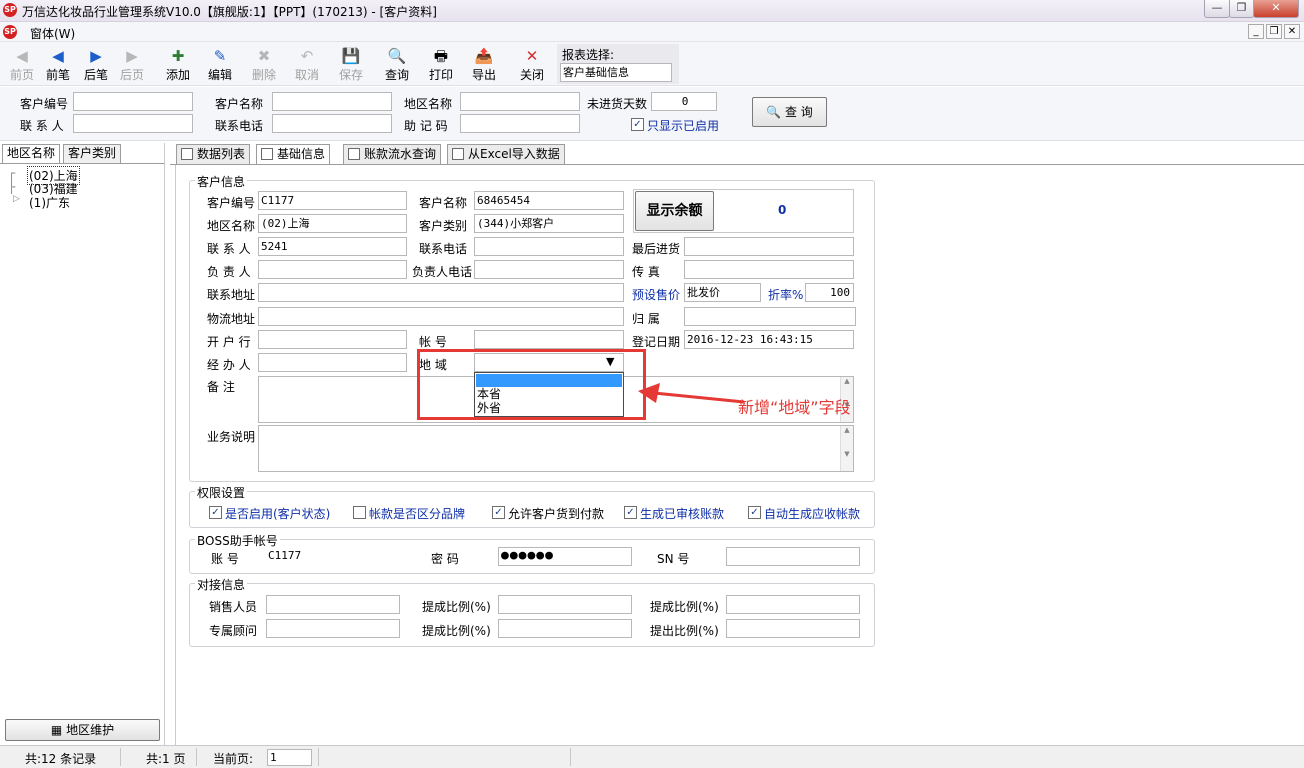 The height and width of the screenshot is (768, 1304). I want to click on first-page-icon: ◀, so click(22, 56).